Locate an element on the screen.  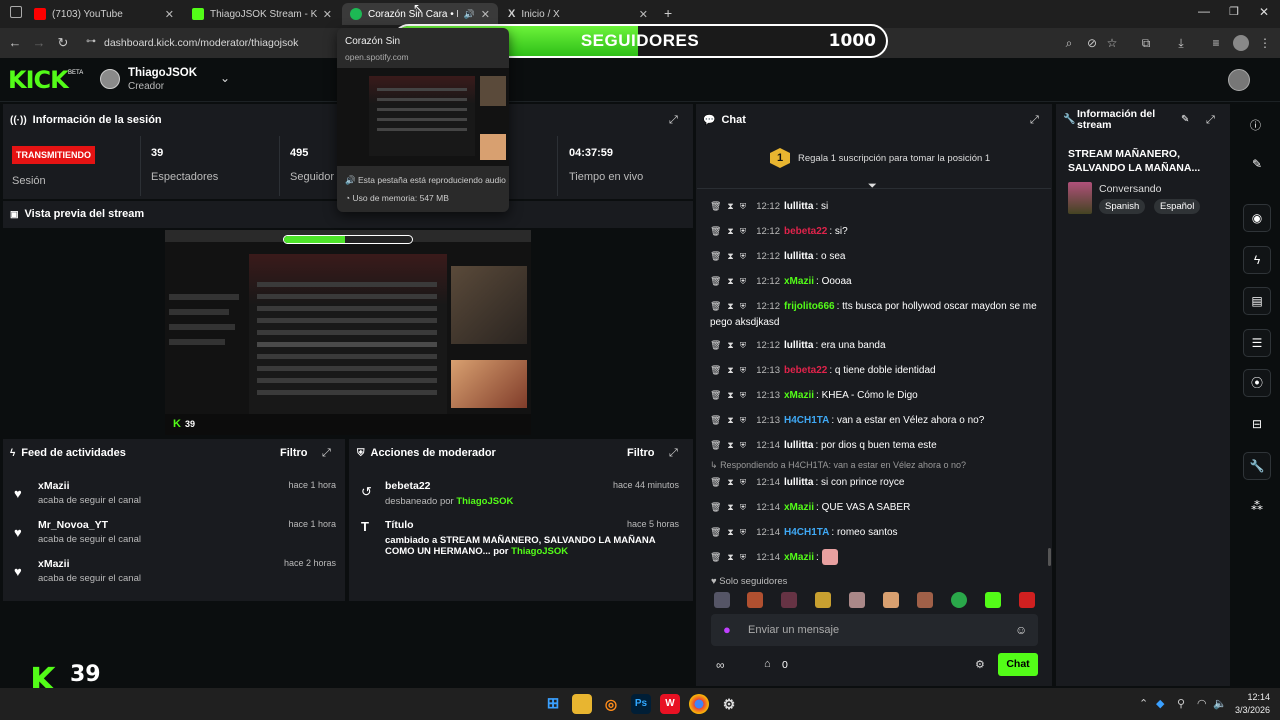
tray-chevron-icon: ⌃ is located at coordinates (1143, 703).